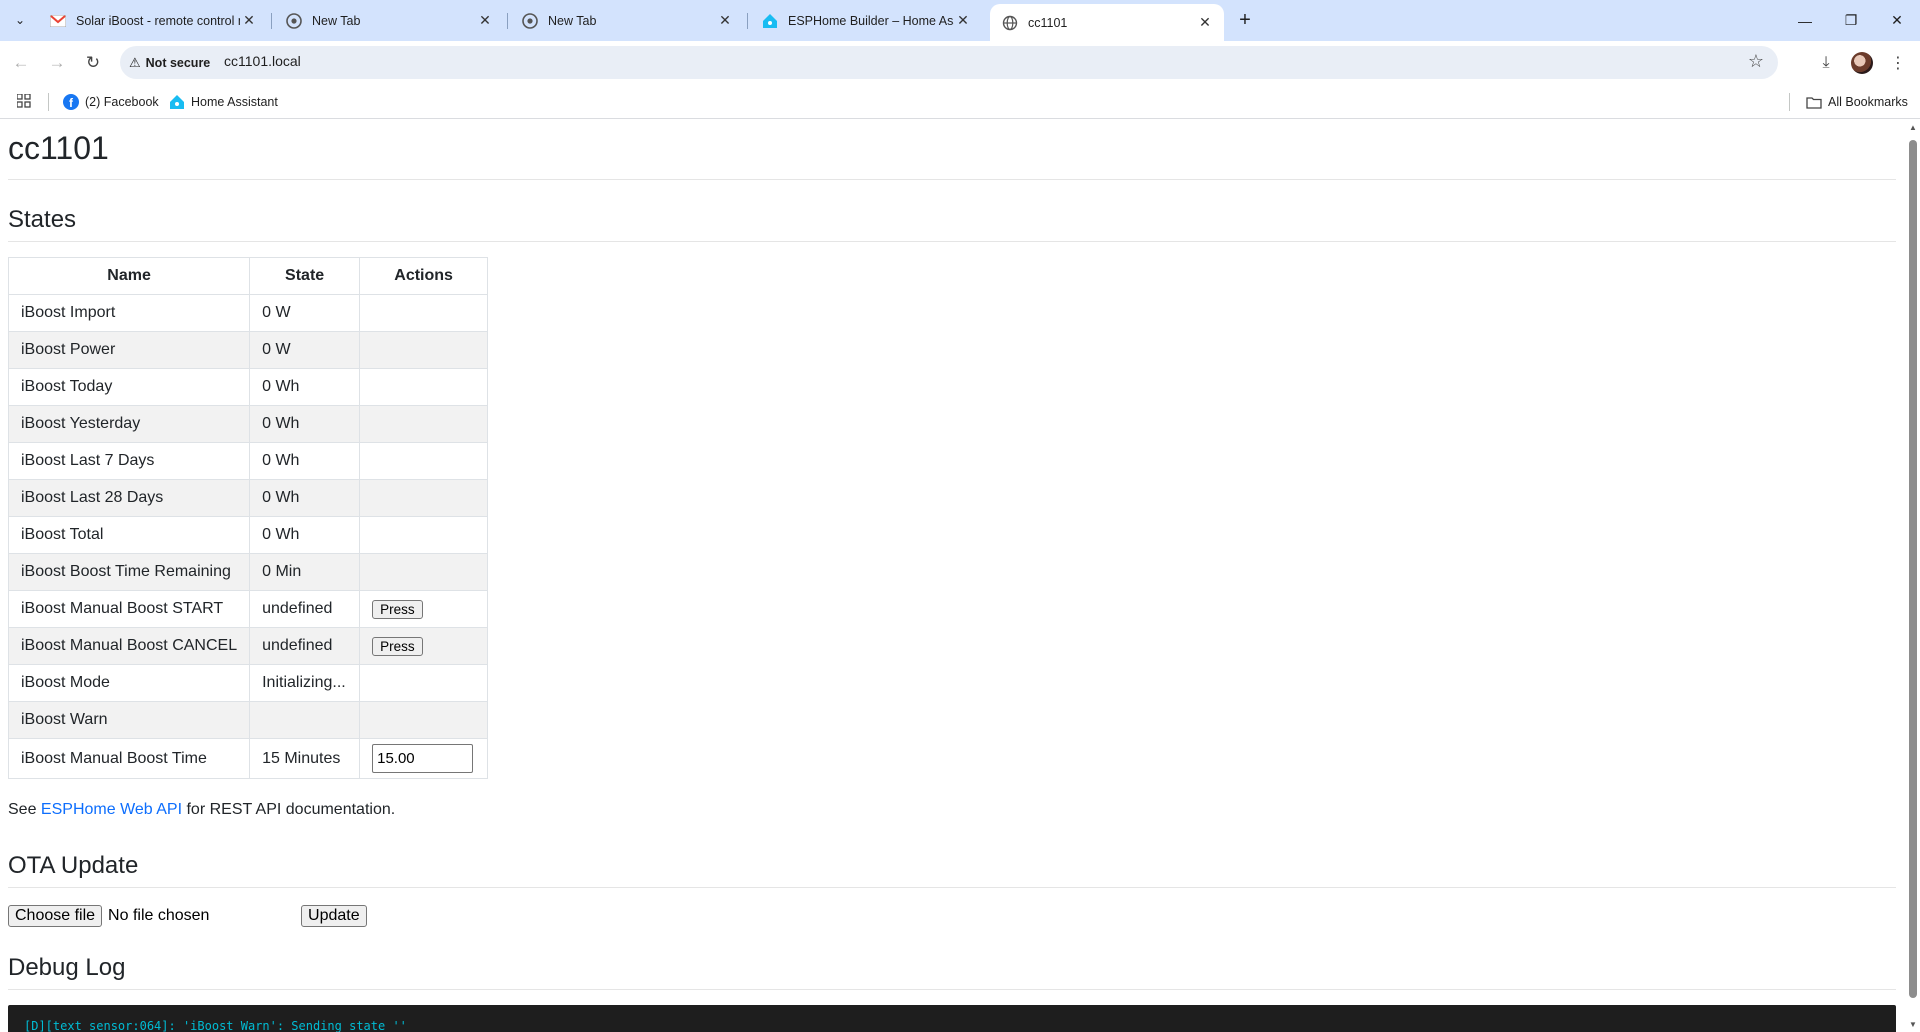 This screenshot has height=1032, width=1920. Describe the element at coordinates (248, 313) in the screenshot. I see `table-row: iBoost Import 0 W` at that location.